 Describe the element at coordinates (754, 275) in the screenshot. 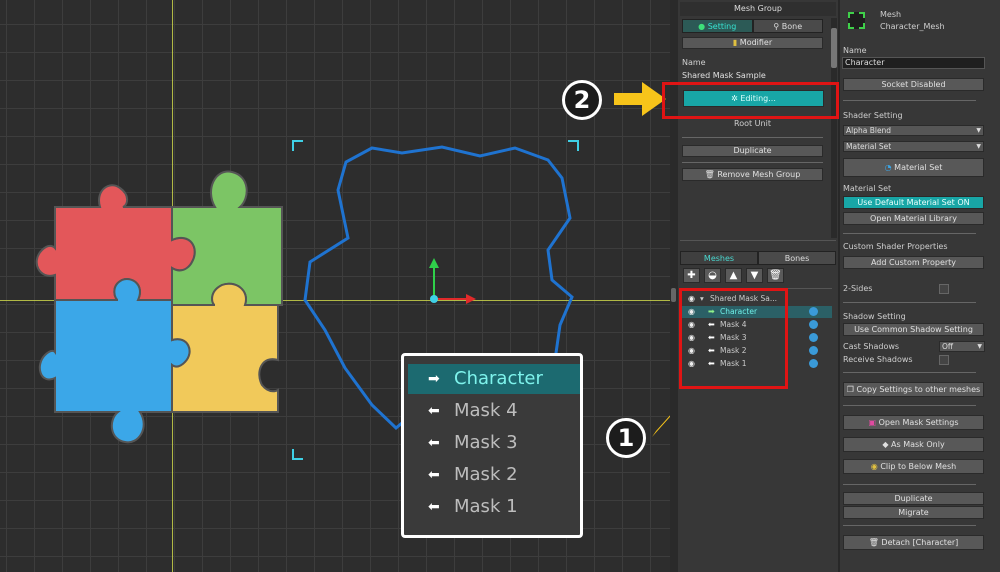

I see `move-down-icon: ▼` at that location.